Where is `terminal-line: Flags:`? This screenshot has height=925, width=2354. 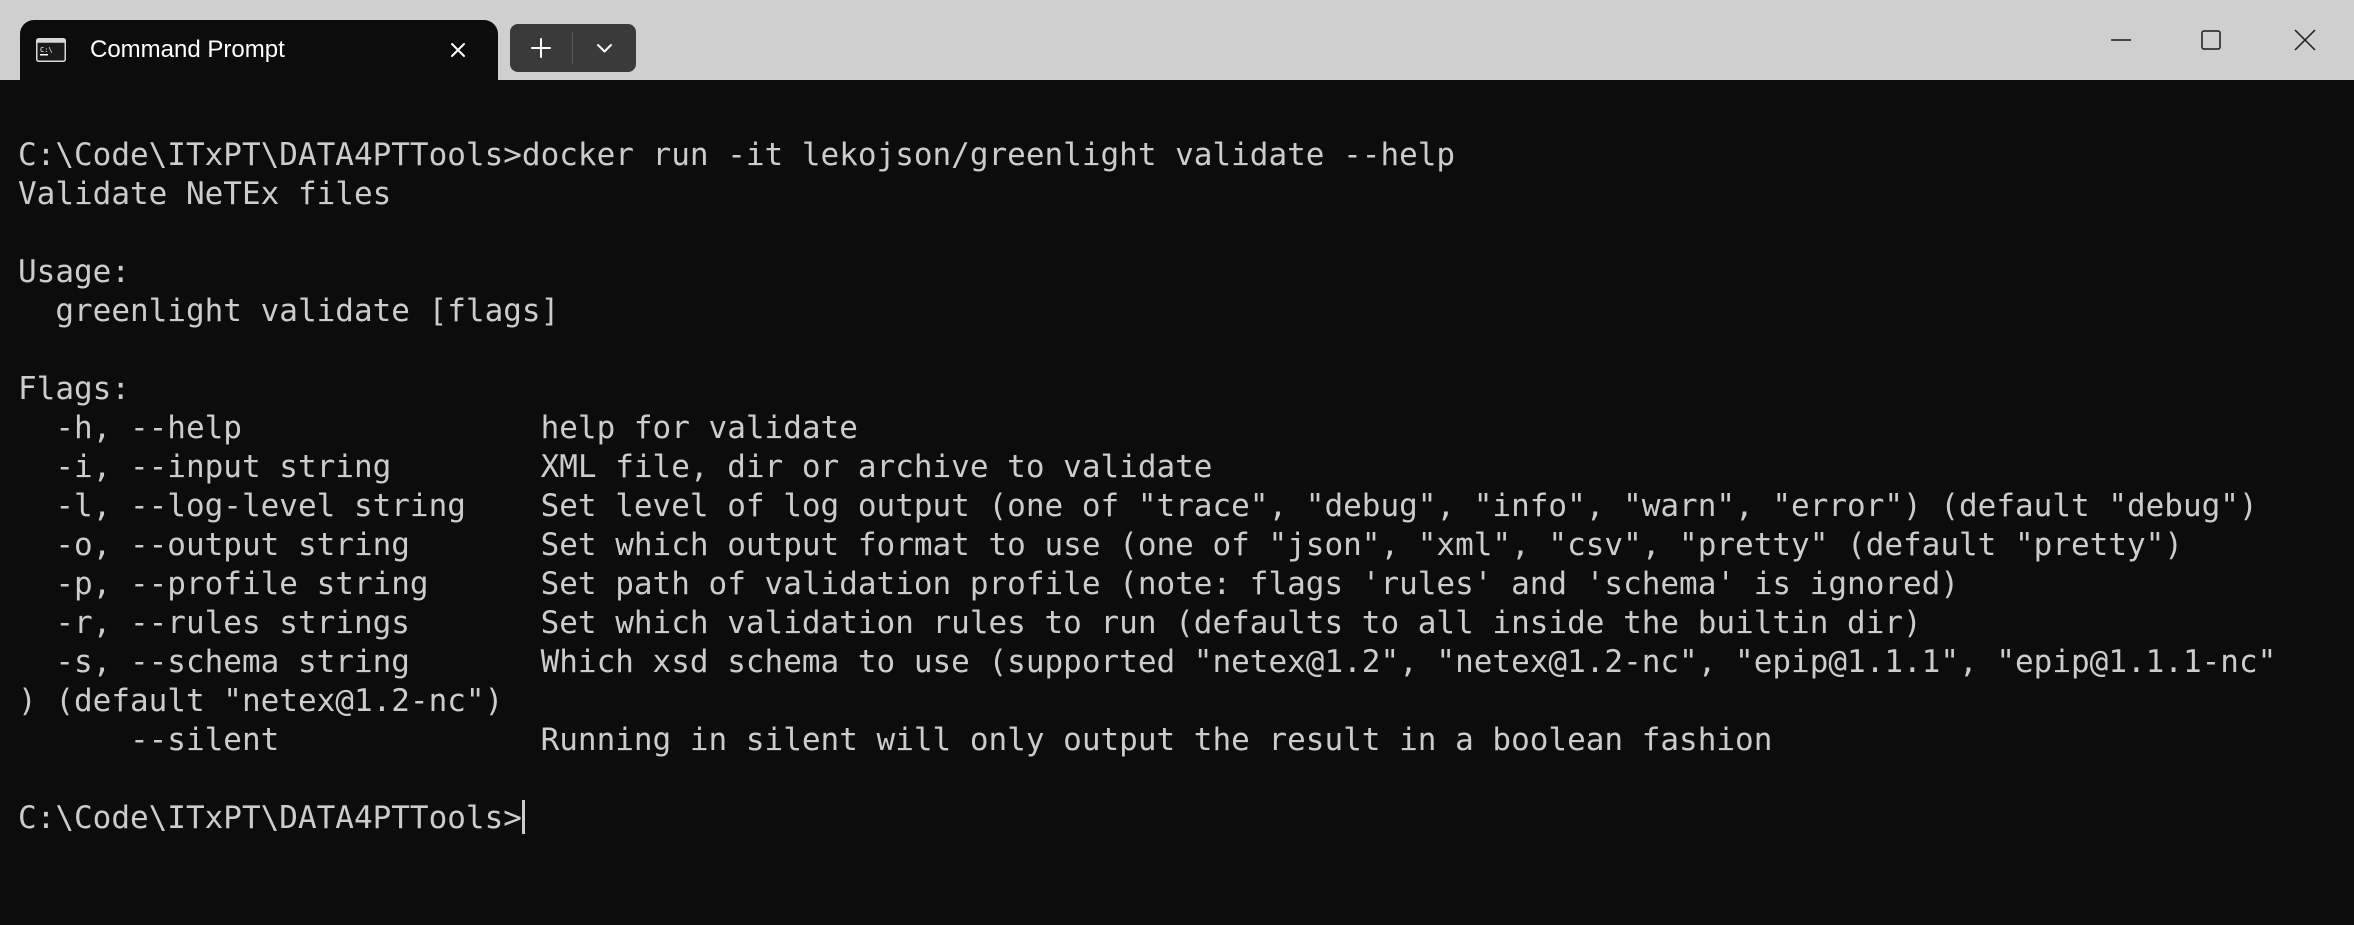 terminal-line: Flags: is located at coordinates (74, 389).